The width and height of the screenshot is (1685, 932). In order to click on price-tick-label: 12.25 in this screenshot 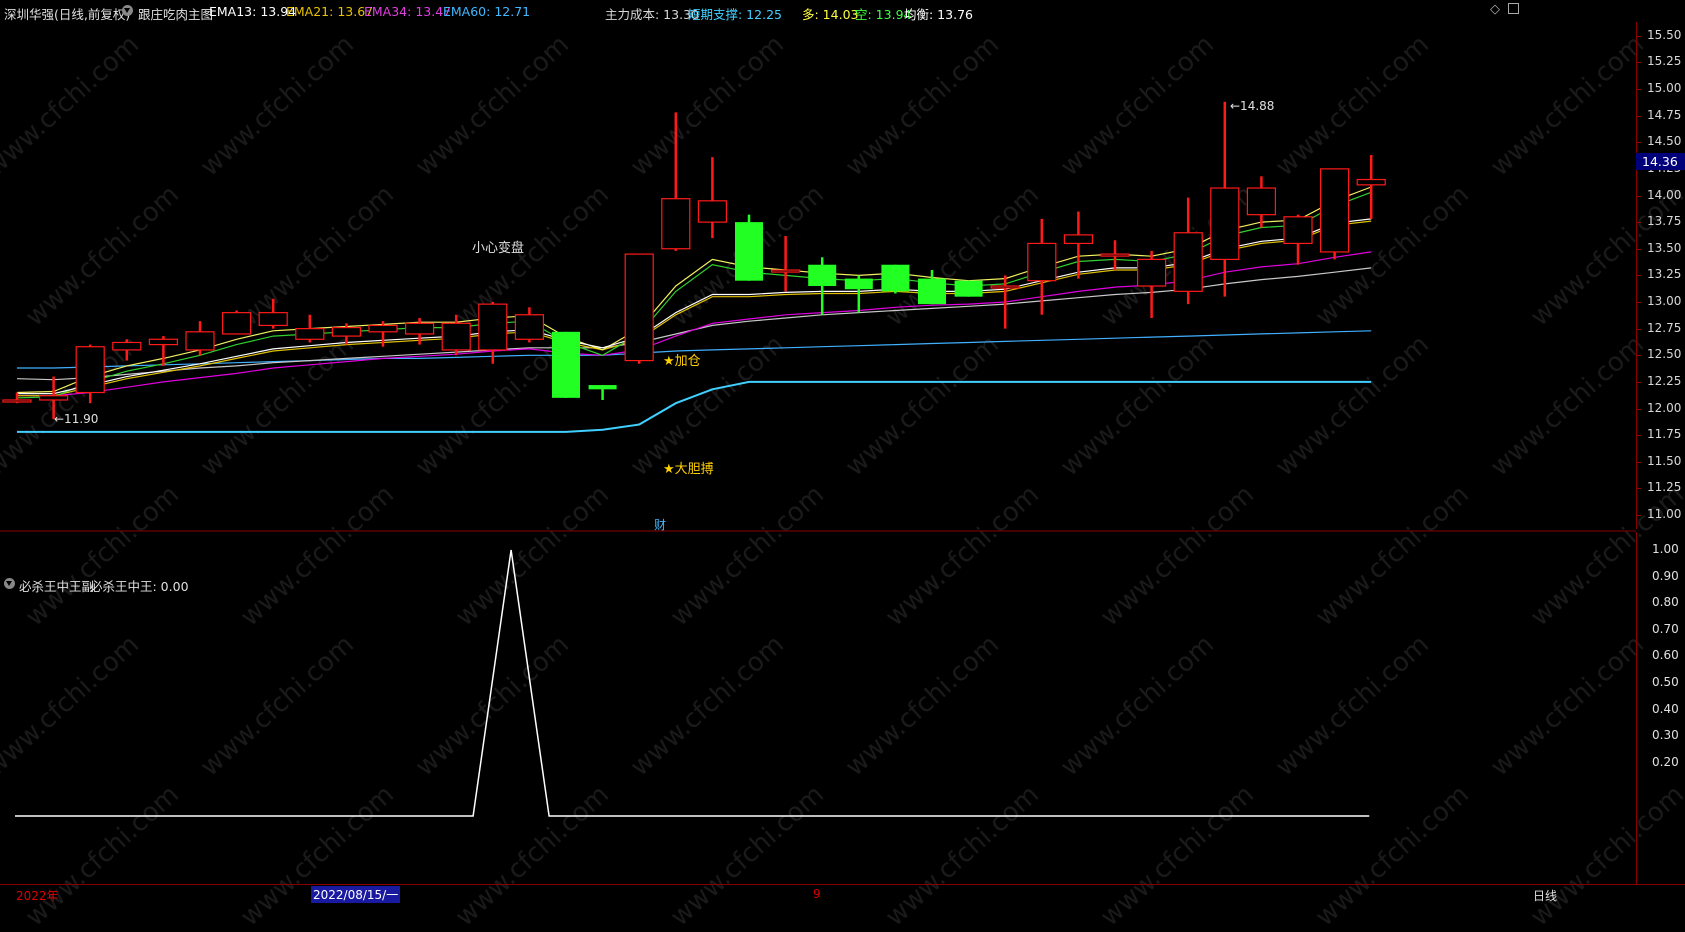, I will do `click(1664, 380)`.